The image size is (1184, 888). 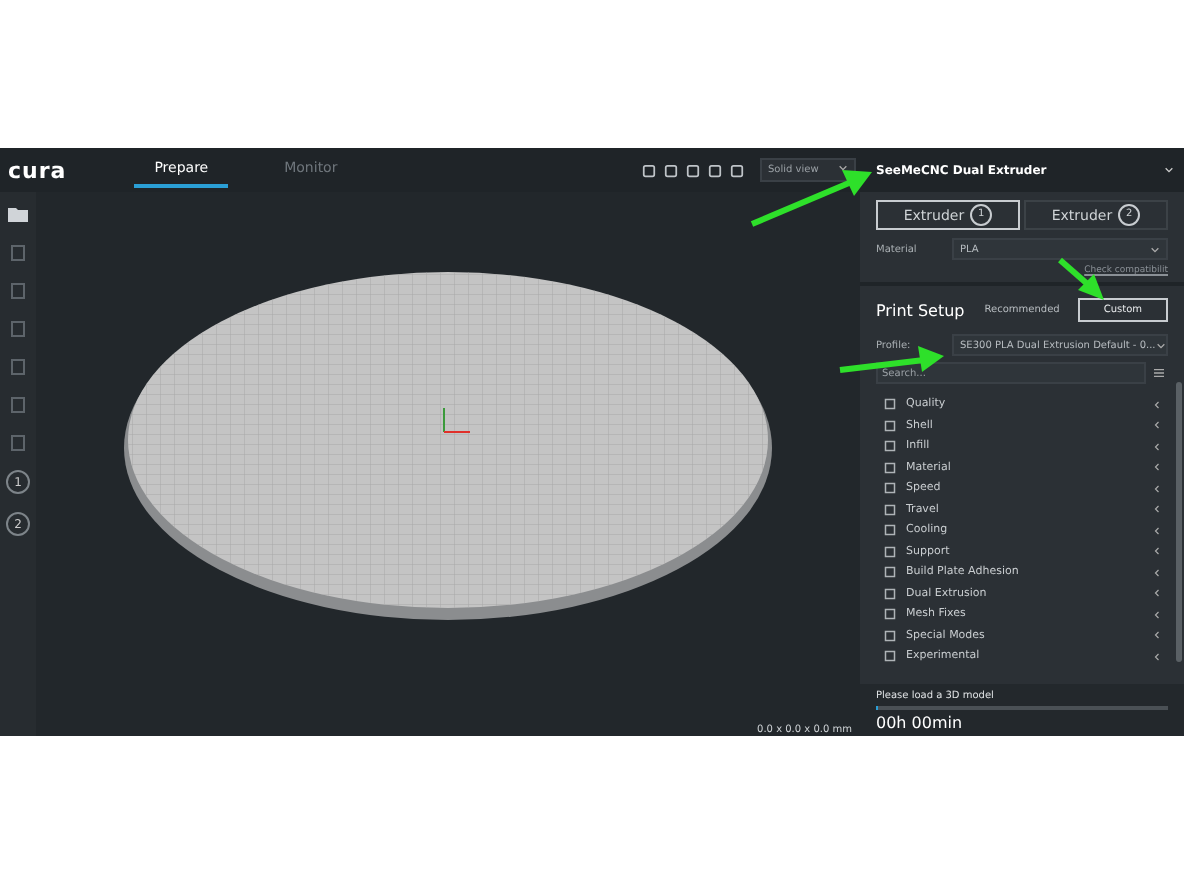 What do you see at coordinates (920, 723) in the screenshot?
I see `print-time: 00h 00min` at bounding box center [920, 723].